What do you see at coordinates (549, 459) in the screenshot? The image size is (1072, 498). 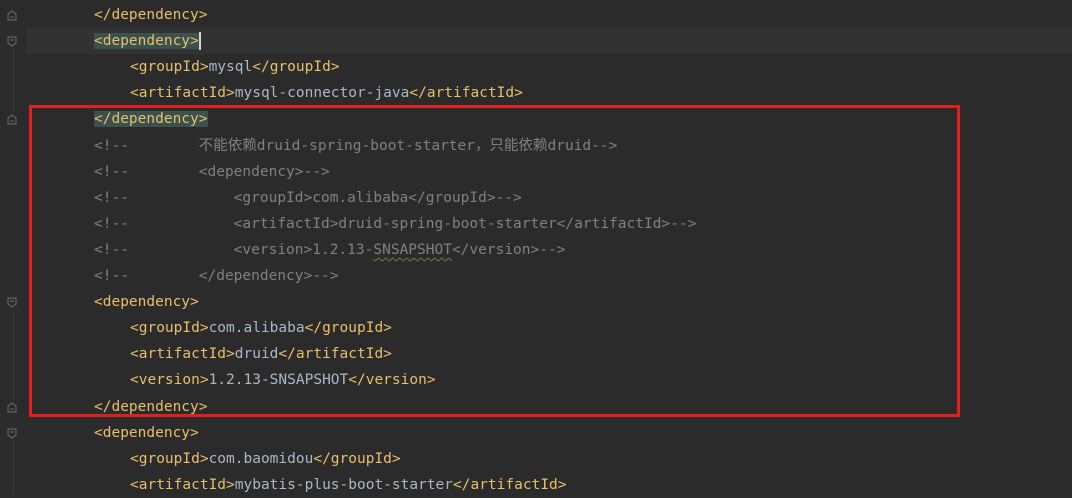 I see `code-line: <groupId>com.baomidou</groupId>` at bounding box center [549, 459].